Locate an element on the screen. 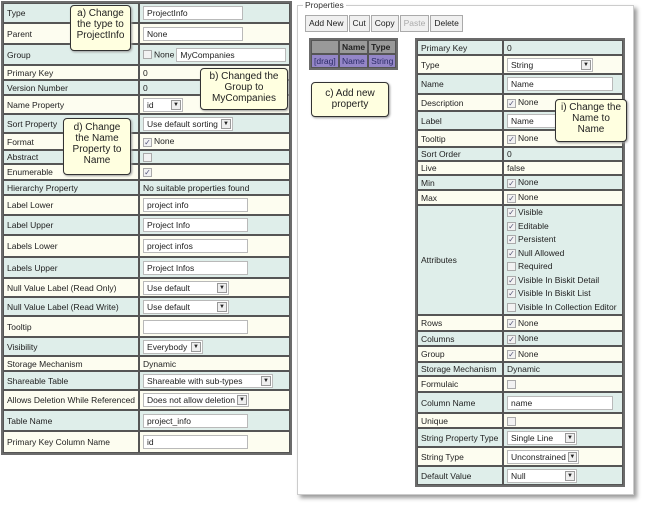  name-input: Name is located at coordinates (560, 84).